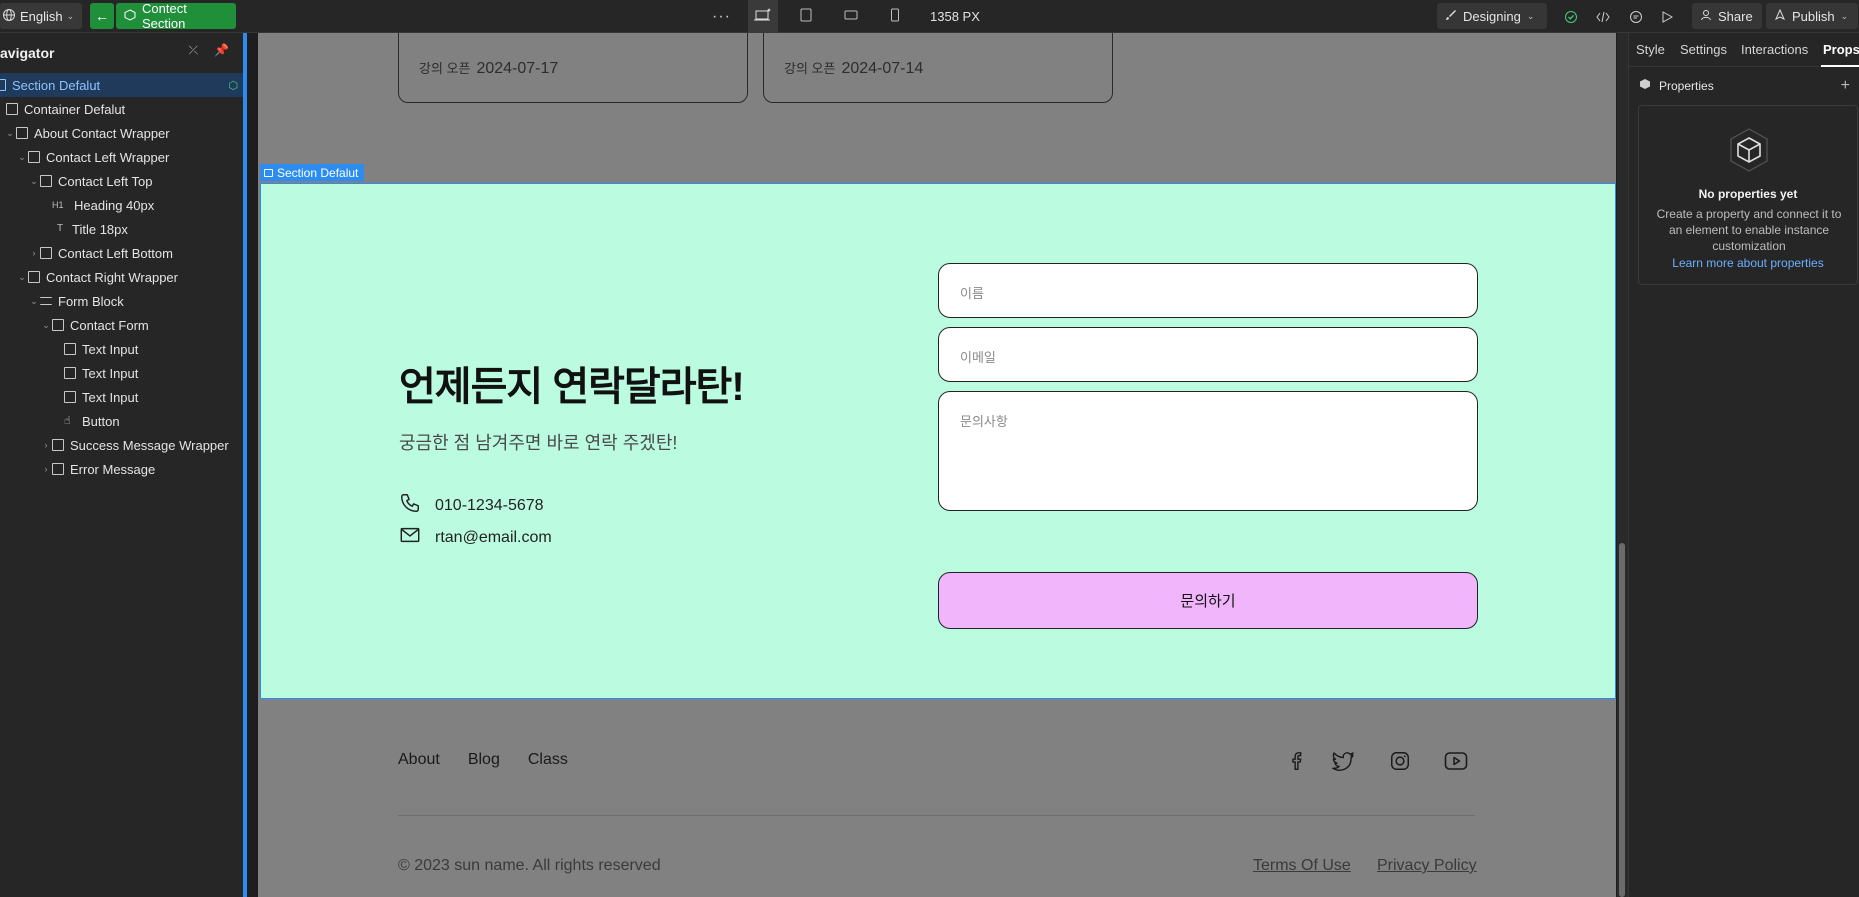 This screenshot has height=897, width=1859. I want to click on contact-phone: 010-1234-5678, so click(471, 505).